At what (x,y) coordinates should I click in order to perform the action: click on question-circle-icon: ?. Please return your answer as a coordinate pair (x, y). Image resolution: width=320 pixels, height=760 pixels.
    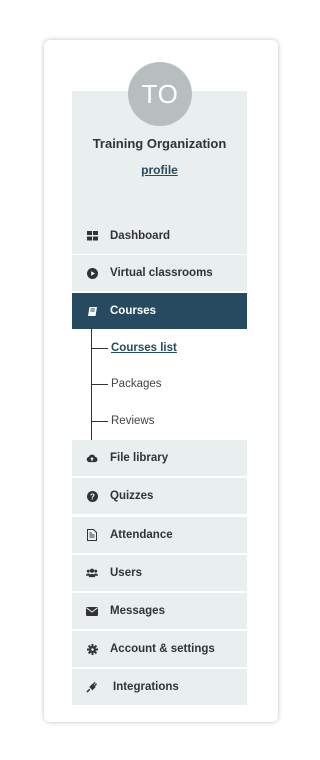
    Looking at the image, I should click on (92, 496).